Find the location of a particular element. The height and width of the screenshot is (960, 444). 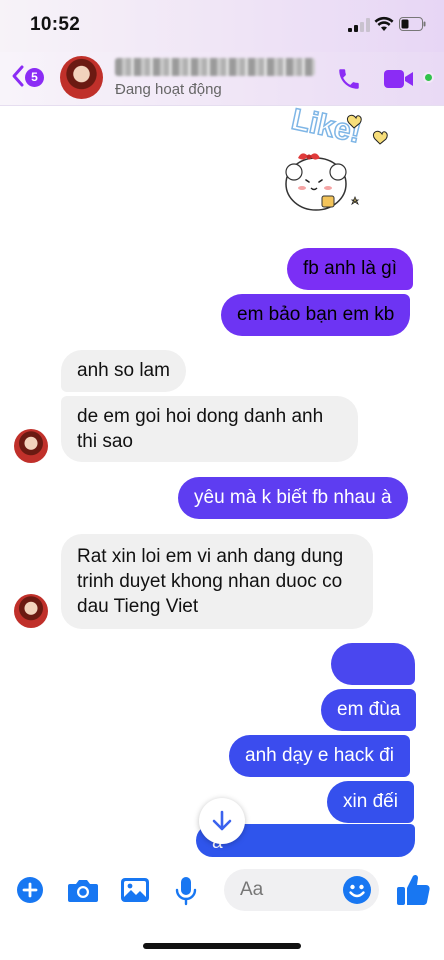

battery-icon is located at coordinates (412, 24).